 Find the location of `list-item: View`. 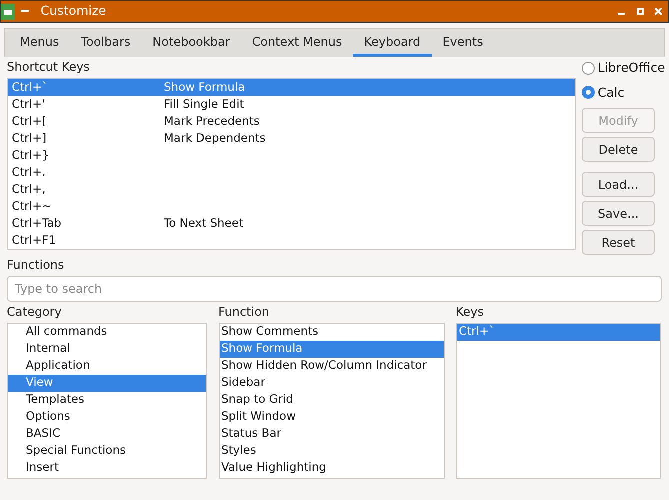

list-item: View is located at coordinates (107, 383).